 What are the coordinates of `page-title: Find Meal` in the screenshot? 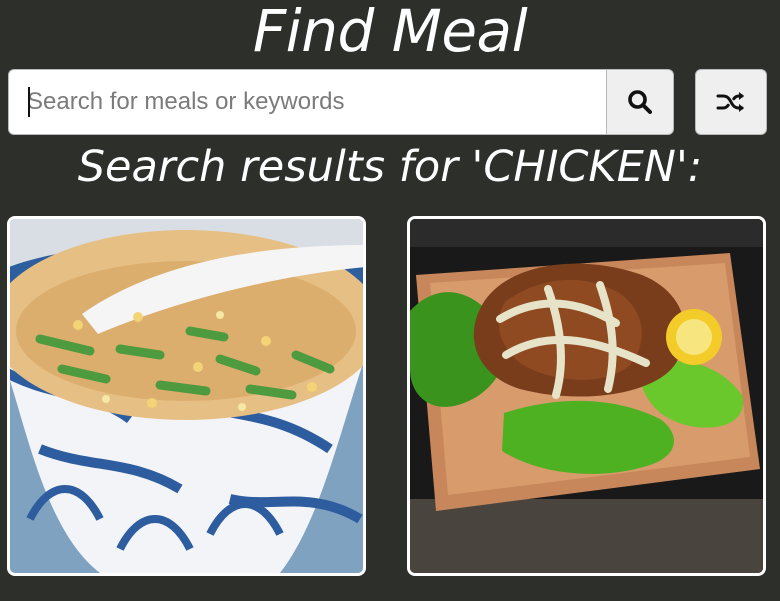 It's located at (390, 32).